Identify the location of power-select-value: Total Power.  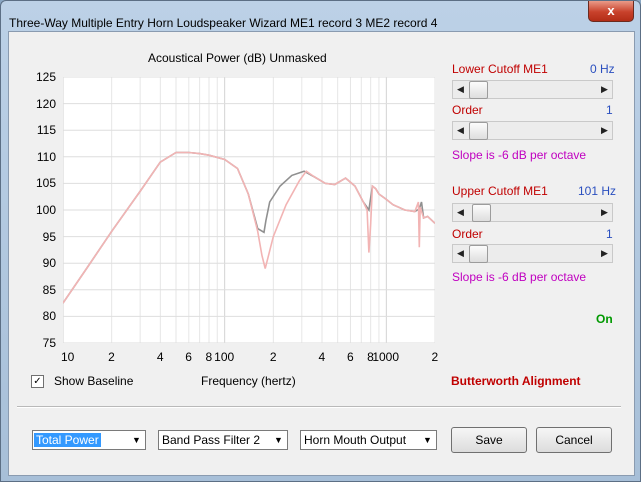
(67, 440).